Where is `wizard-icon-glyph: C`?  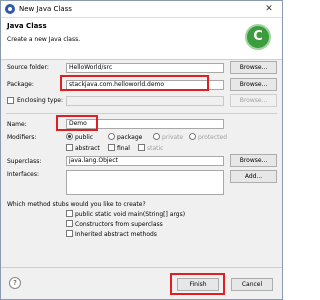 wizard-icon-glyph: C is located at coordinates (258, 36).